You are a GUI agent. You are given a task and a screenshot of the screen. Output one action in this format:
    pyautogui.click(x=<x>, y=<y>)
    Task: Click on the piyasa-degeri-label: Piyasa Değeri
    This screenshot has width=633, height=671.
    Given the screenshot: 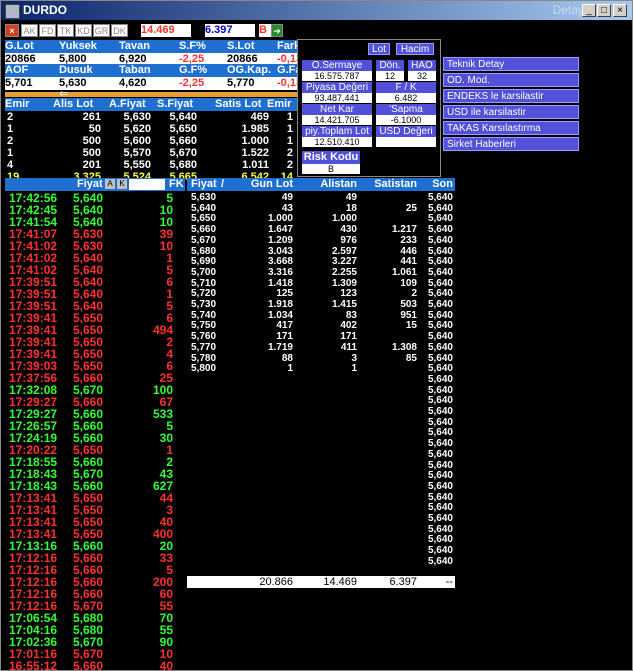 What is the action you would take?
    pyautogui.click(x=337, y=87)
    